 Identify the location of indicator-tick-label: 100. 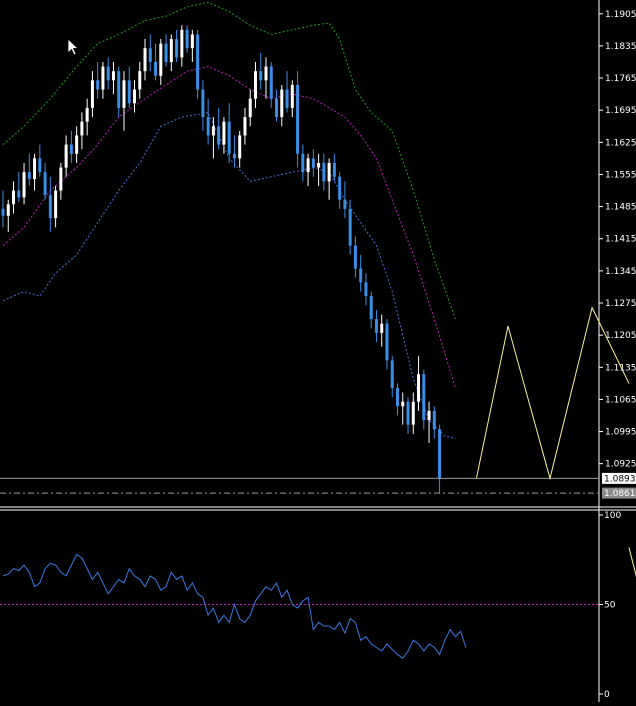
(612, 516).